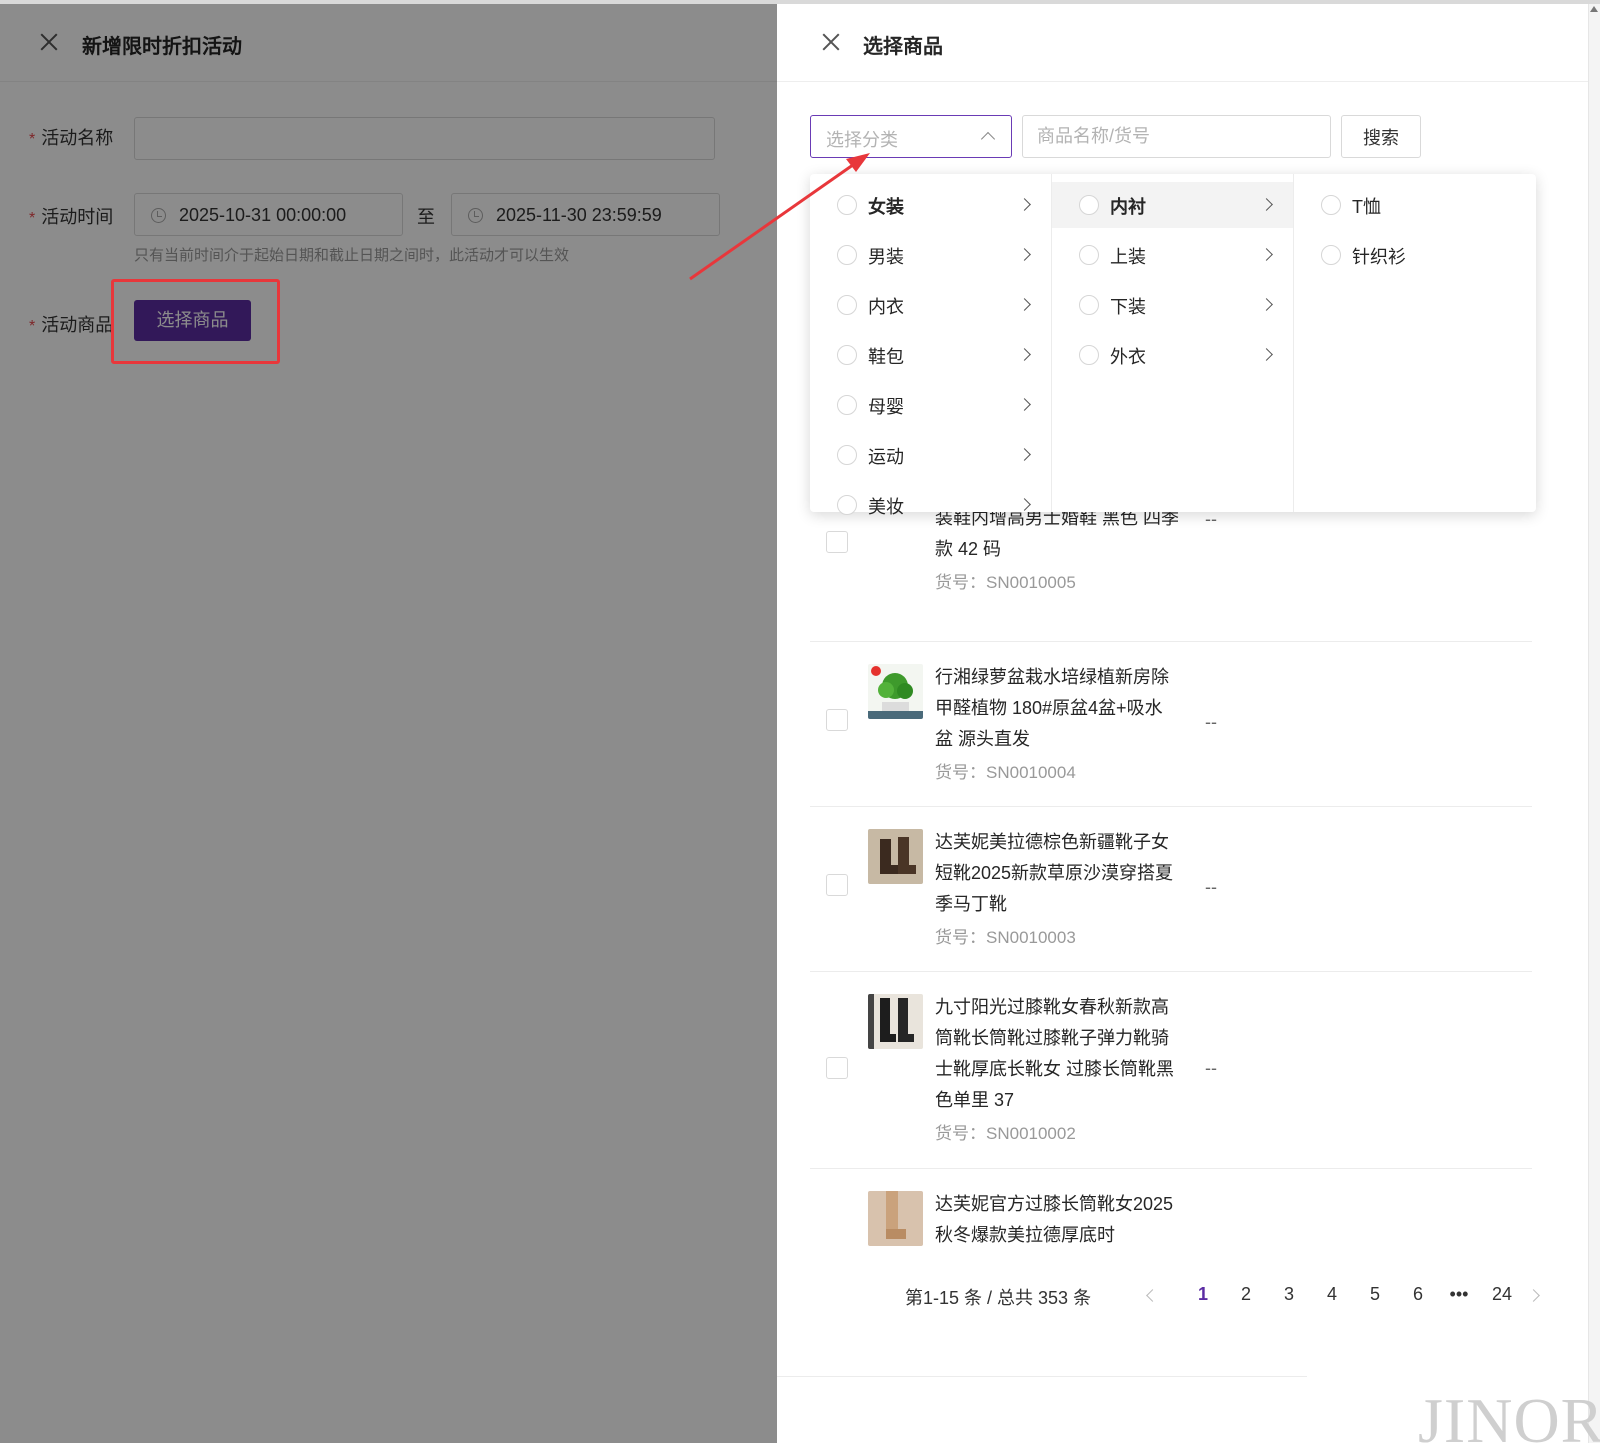  Describe the element at coordinates (1375, 1294) in the screenshot. I see `page-5: 5` at that location.